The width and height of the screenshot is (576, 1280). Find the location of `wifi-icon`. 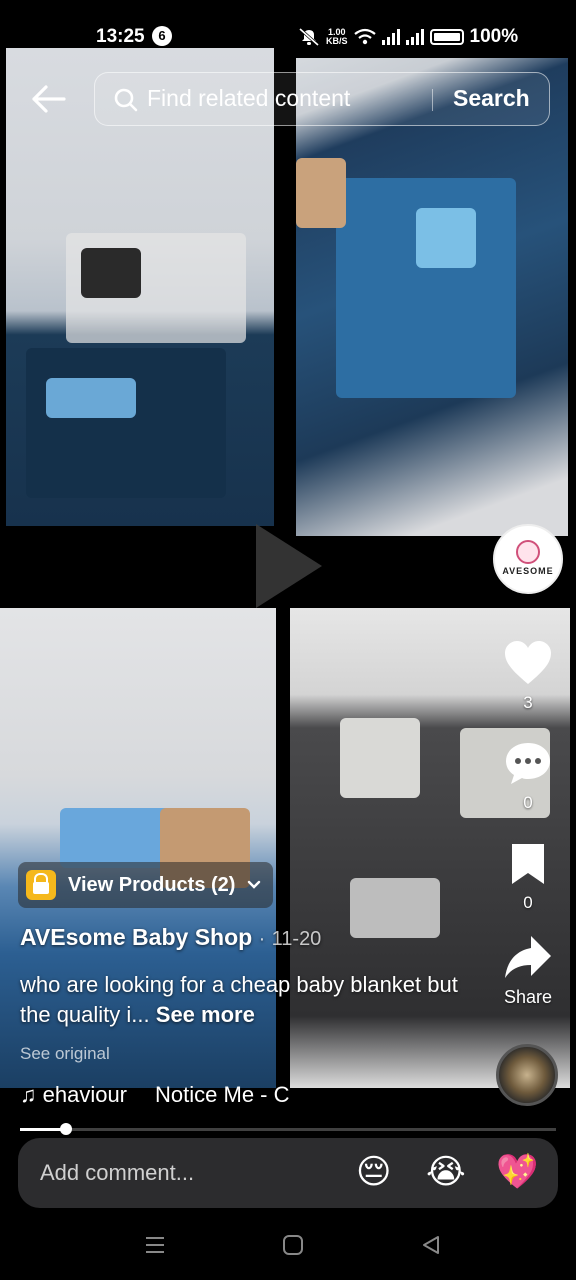

wifi-icon is located at coordinates (364, 36).